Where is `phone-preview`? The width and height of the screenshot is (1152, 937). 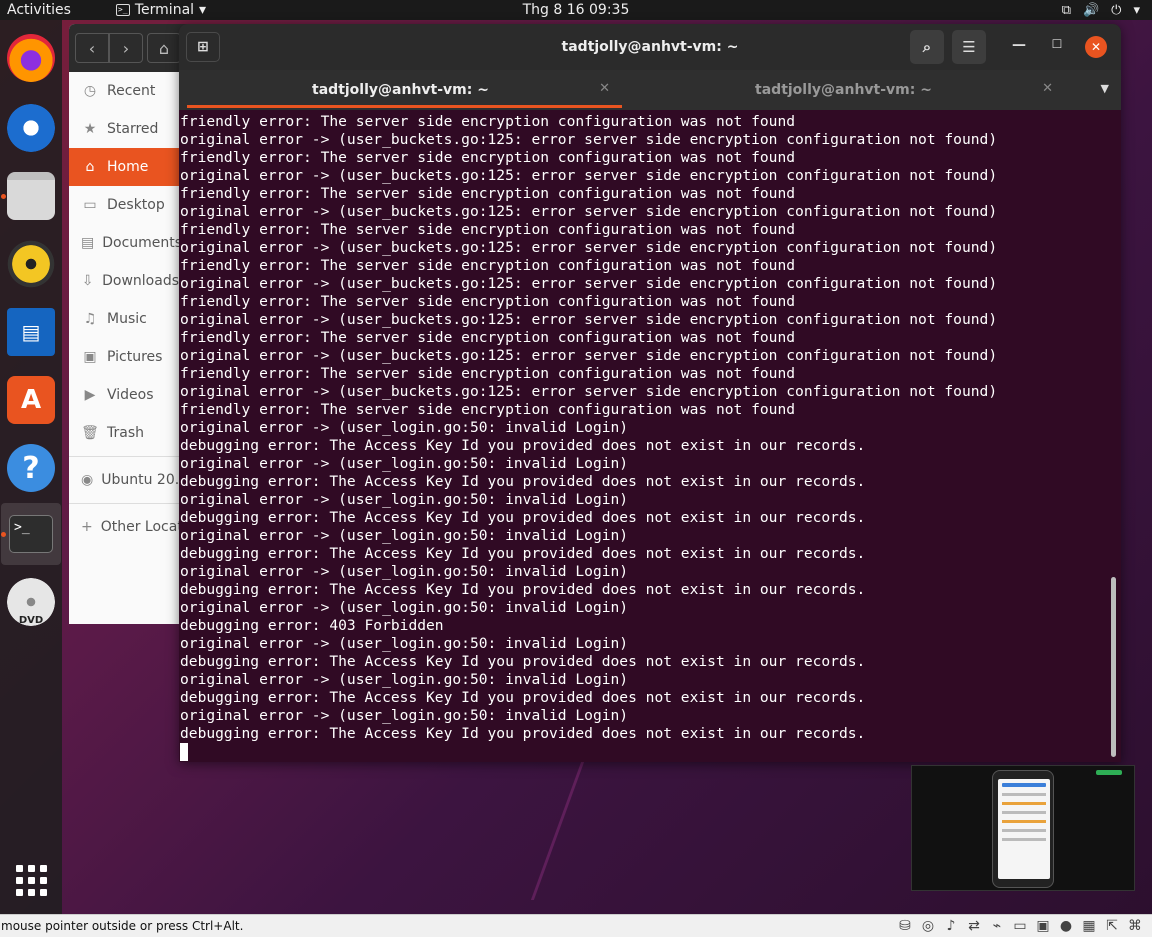
phone-preview is located at coordinates (1023, 829).